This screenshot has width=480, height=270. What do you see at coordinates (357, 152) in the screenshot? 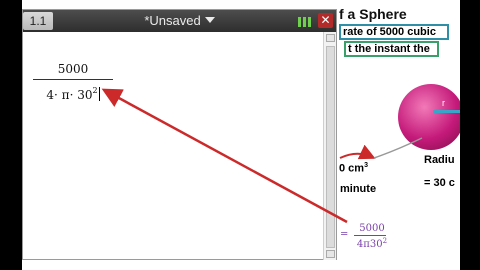
I see `small-arrow` at bounding box center [357, 152].